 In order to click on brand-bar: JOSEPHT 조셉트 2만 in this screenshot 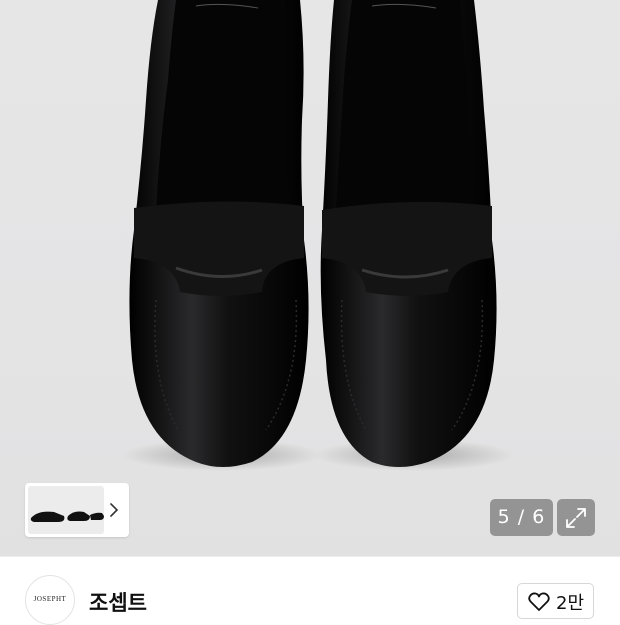, I will do `click(310, 591)`.